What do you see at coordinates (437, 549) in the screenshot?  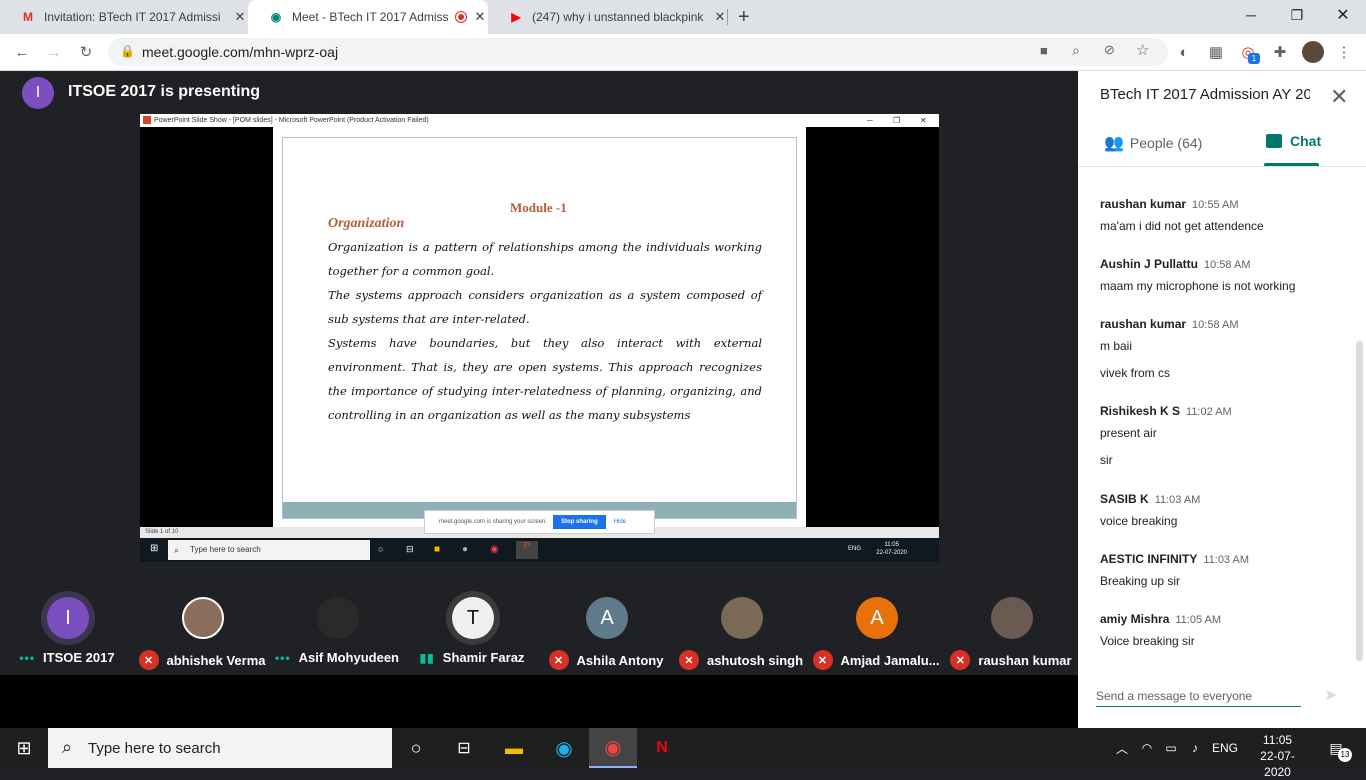 I see `file-explorer-icon: ■` at bounding box center [437, 549].